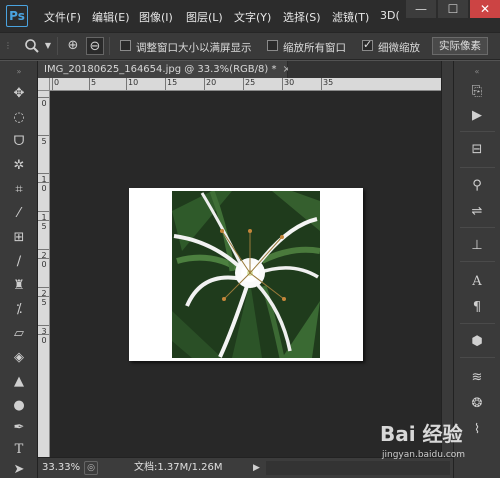  What do you see at coordinates (477, 92) in the screenshot?
I see `history-panel-icon: ⎘` at bounding box center [477, 92].